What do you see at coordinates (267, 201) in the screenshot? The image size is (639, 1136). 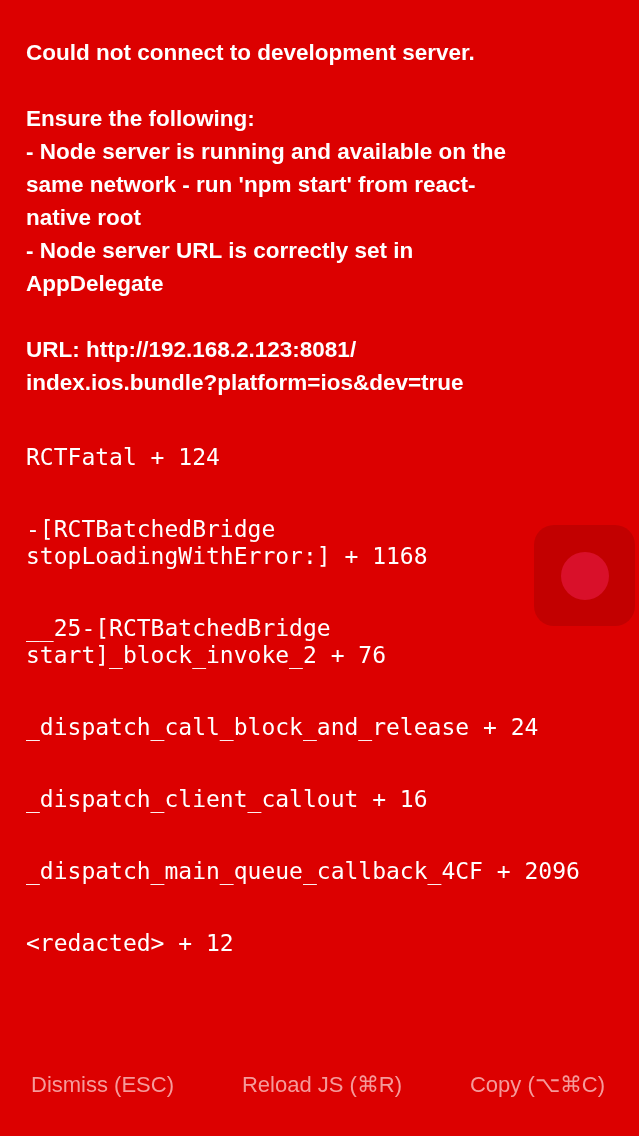 I see `error-message: Ensure the following: - Node server is running and available on the same network - run 'npm start' from react- native root - Node server URL is correctly set in AppDelegate` at bounding box center [267, 201].